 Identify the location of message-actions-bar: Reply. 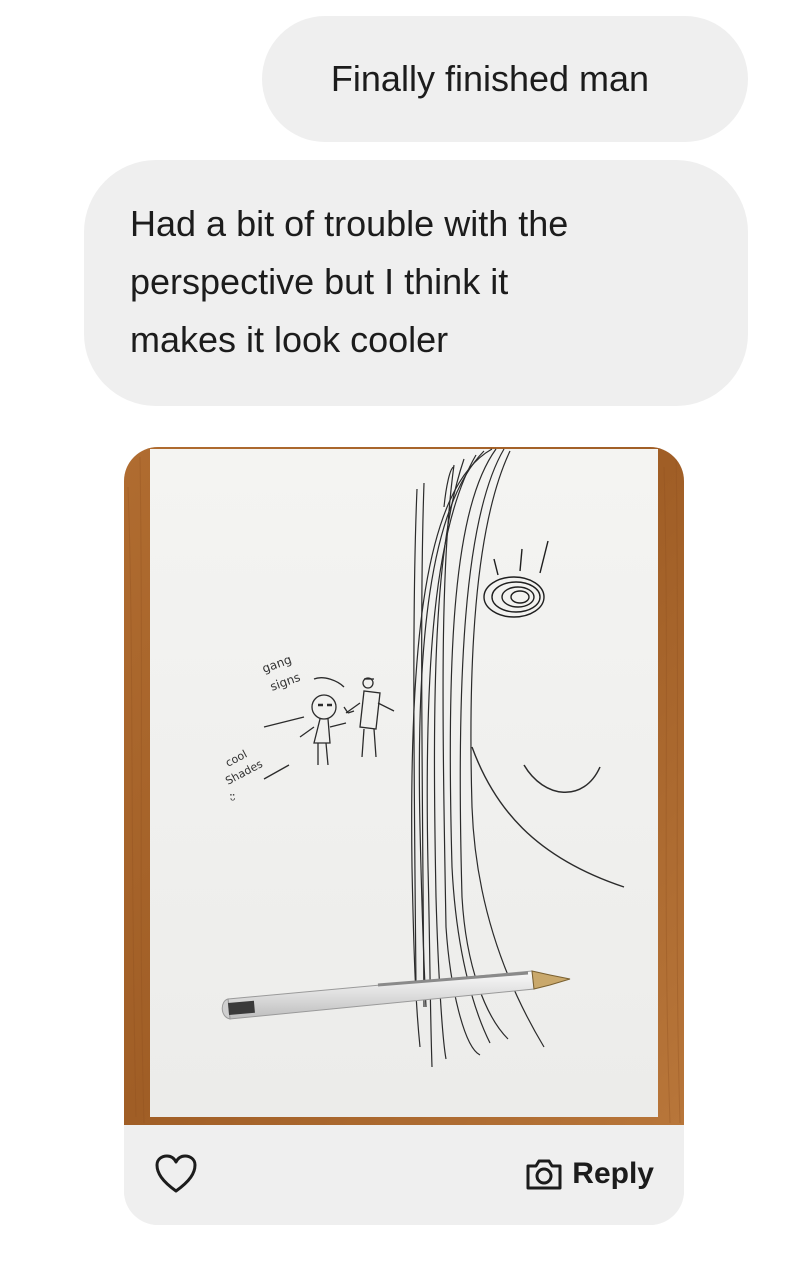
(404, 1175).